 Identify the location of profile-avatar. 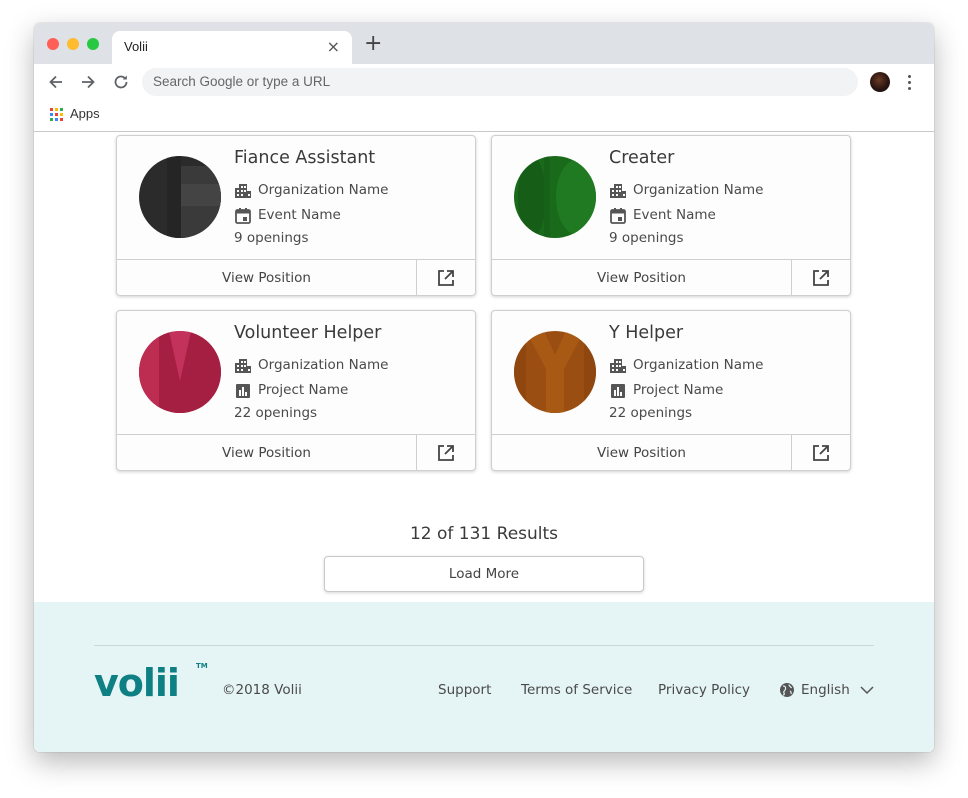
(880, 82).